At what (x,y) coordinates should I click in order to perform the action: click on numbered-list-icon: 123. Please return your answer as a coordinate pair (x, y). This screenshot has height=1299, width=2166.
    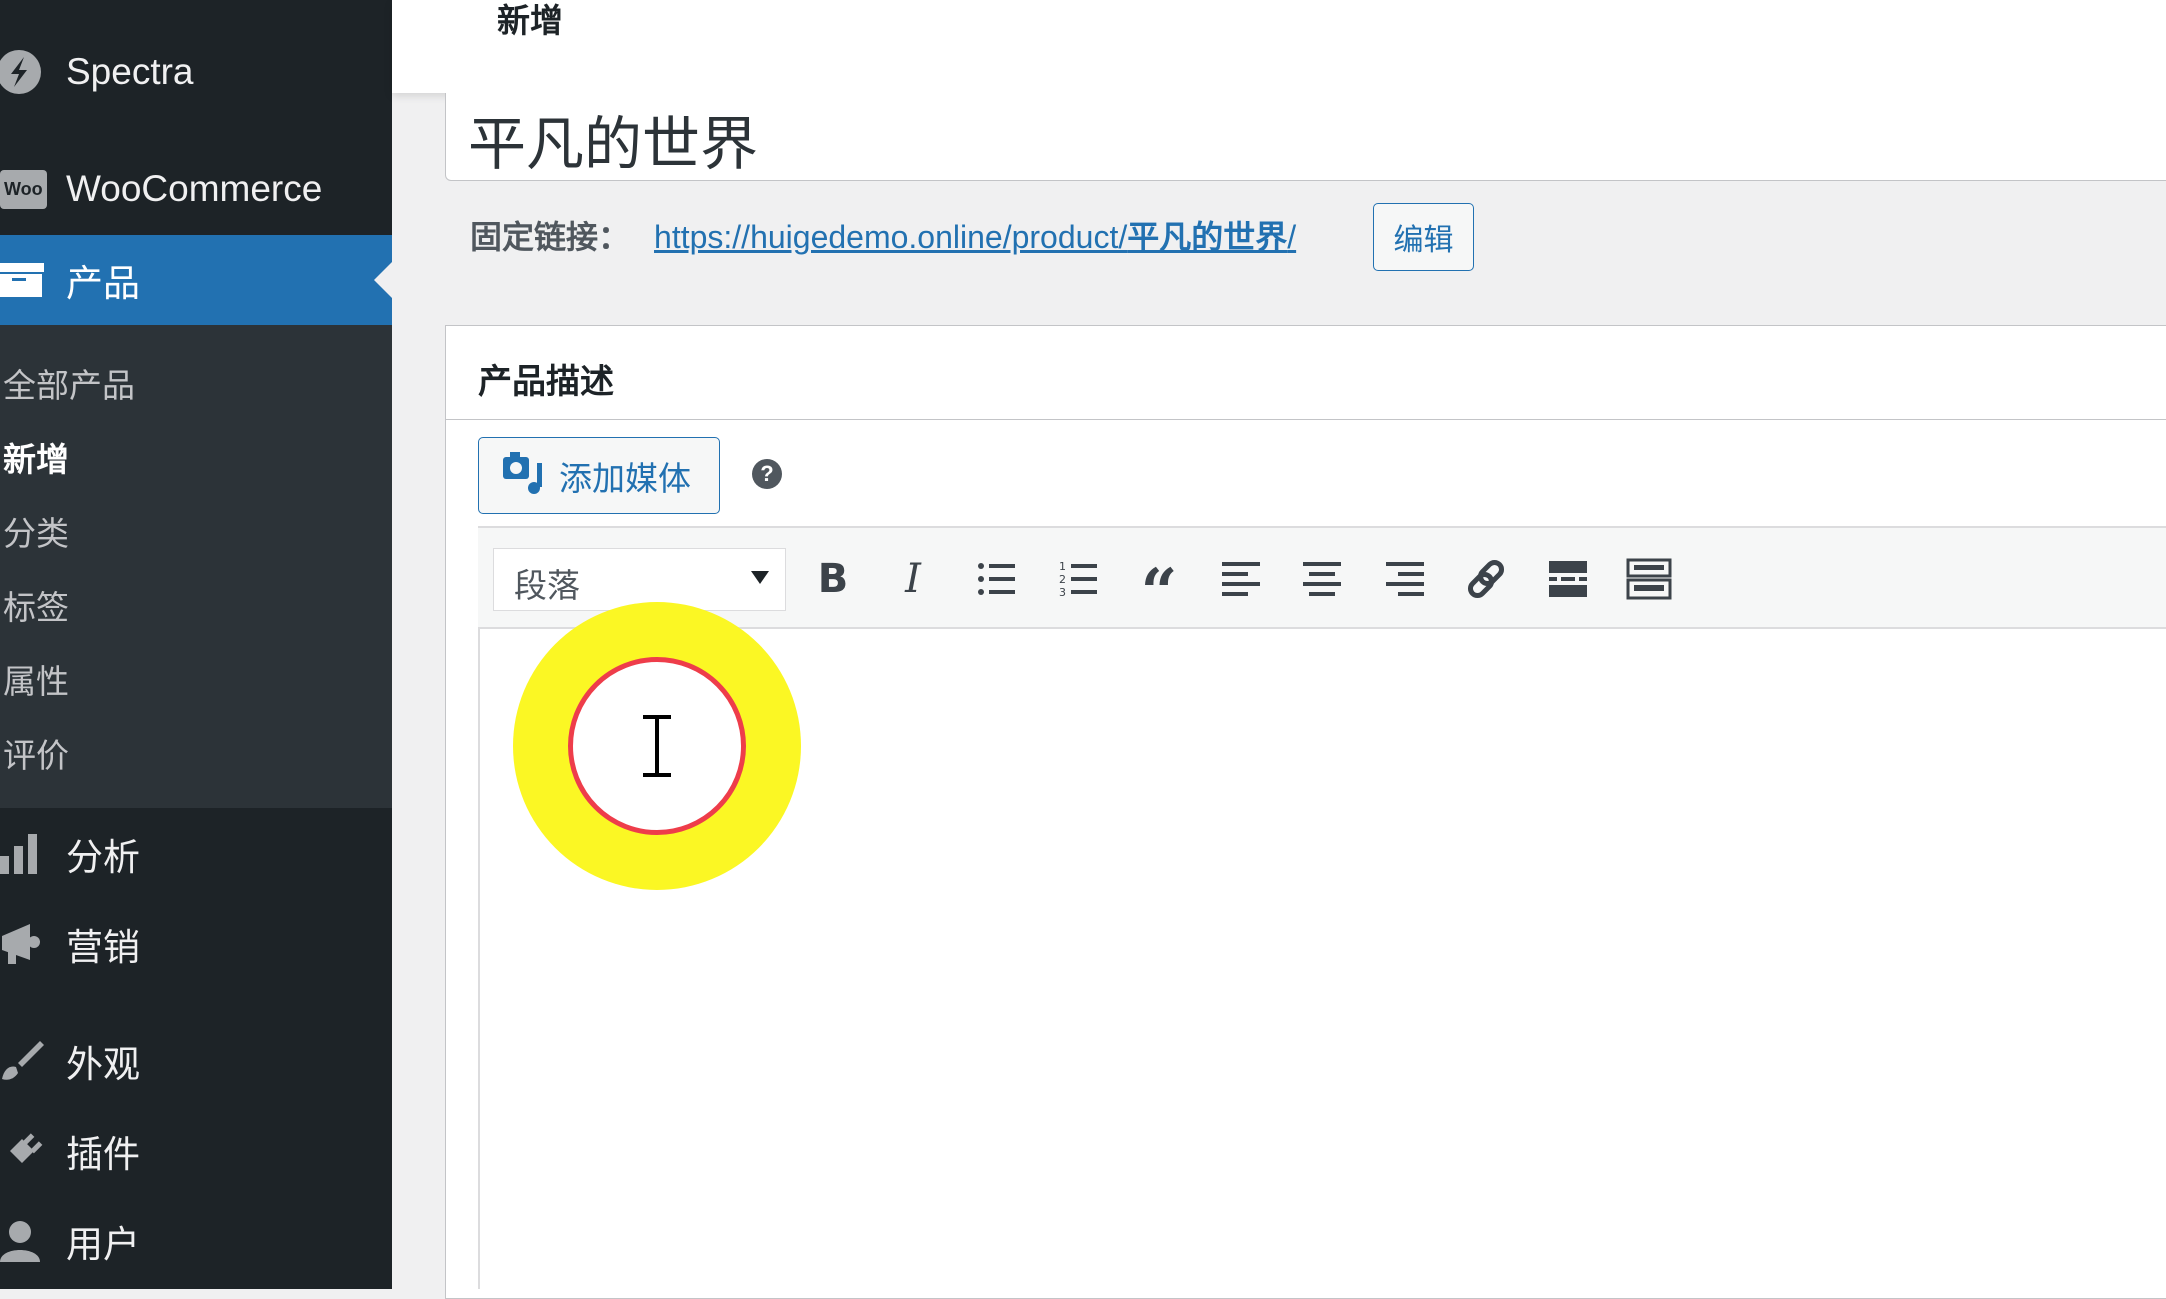
    Looking at the image, I should click on (1078, 579).